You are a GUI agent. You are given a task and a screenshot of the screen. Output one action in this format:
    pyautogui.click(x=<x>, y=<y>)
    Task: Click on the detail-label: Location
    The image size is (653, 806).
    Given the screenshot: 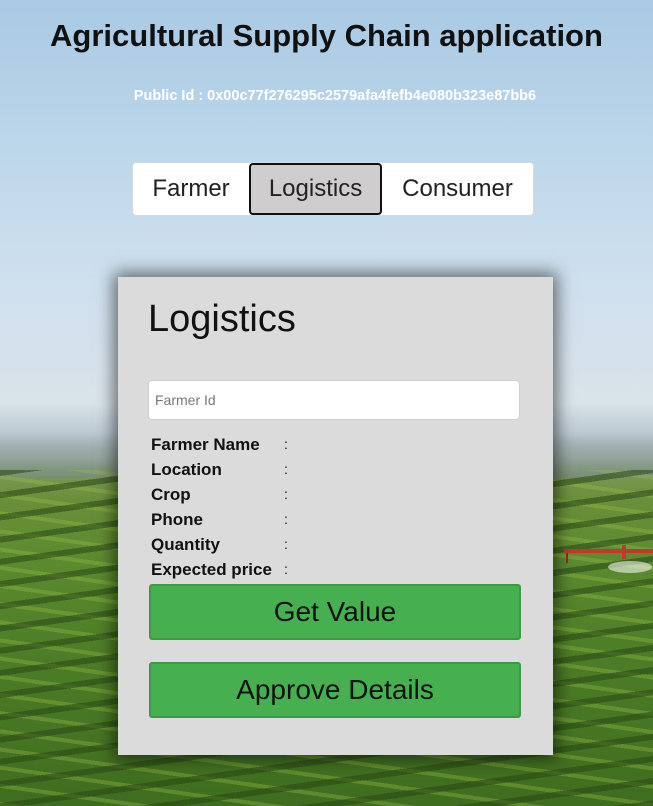 What is the action you would take?
    pyautogui.click(x=186, y=469)
    